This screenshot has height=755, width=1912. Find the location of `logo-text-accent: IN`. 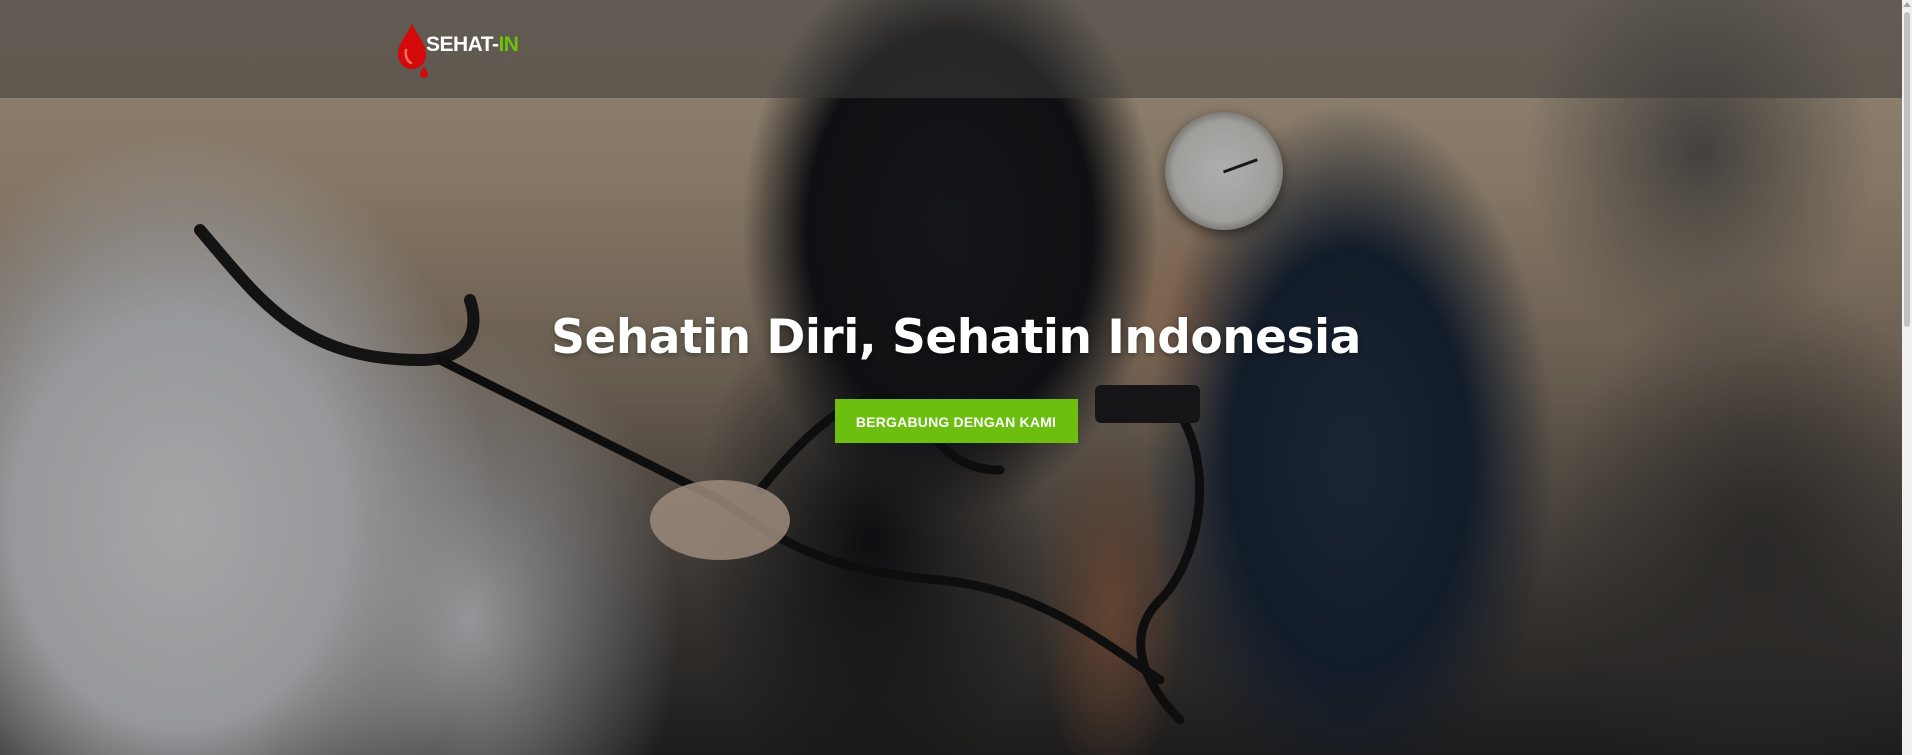

logo-text-accent: IN is located at coordinates (508, 44).